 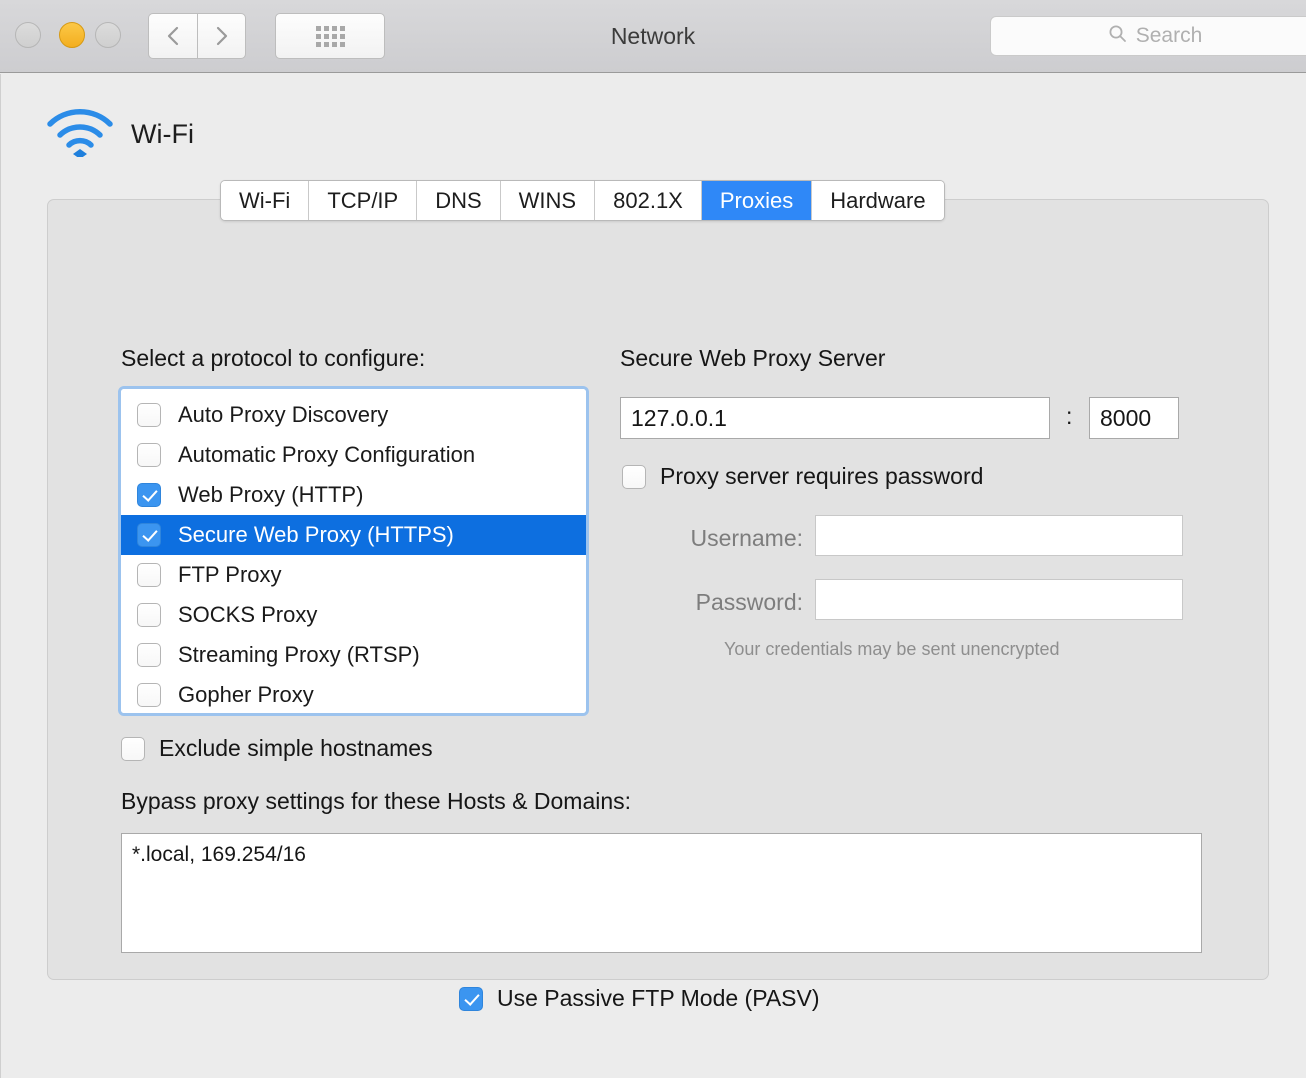 What do you see at coordinates (316, 534) in the screenshot?
I see `protocol-label: Secure Web Proxy (HTTPS)` at bounding box center [316, 534].